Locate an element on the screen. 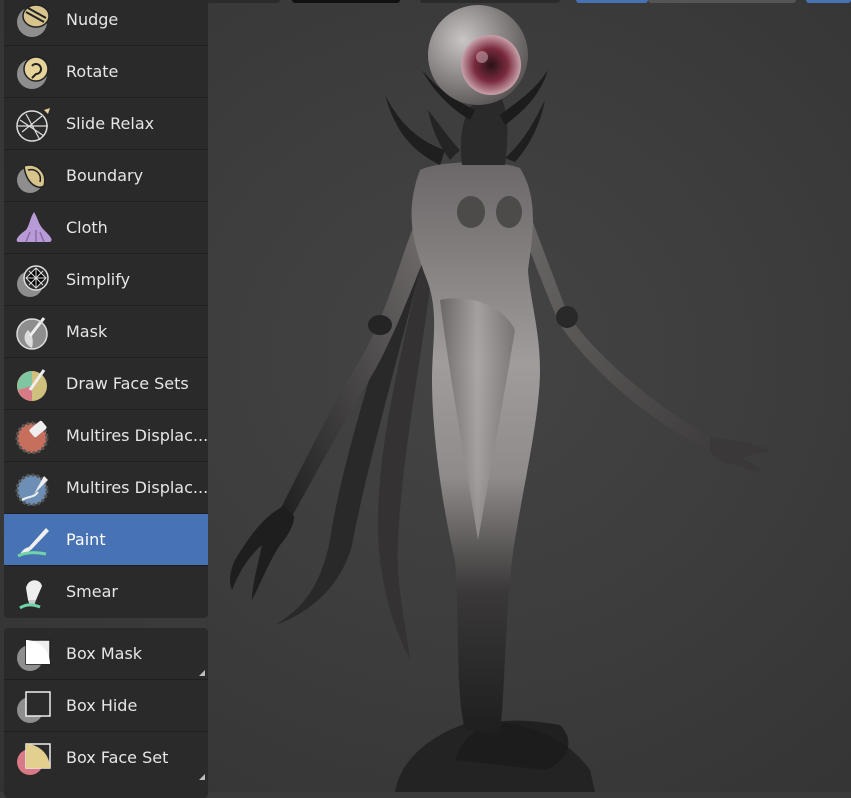  simplify-icon is located at coordinates (34, 280).